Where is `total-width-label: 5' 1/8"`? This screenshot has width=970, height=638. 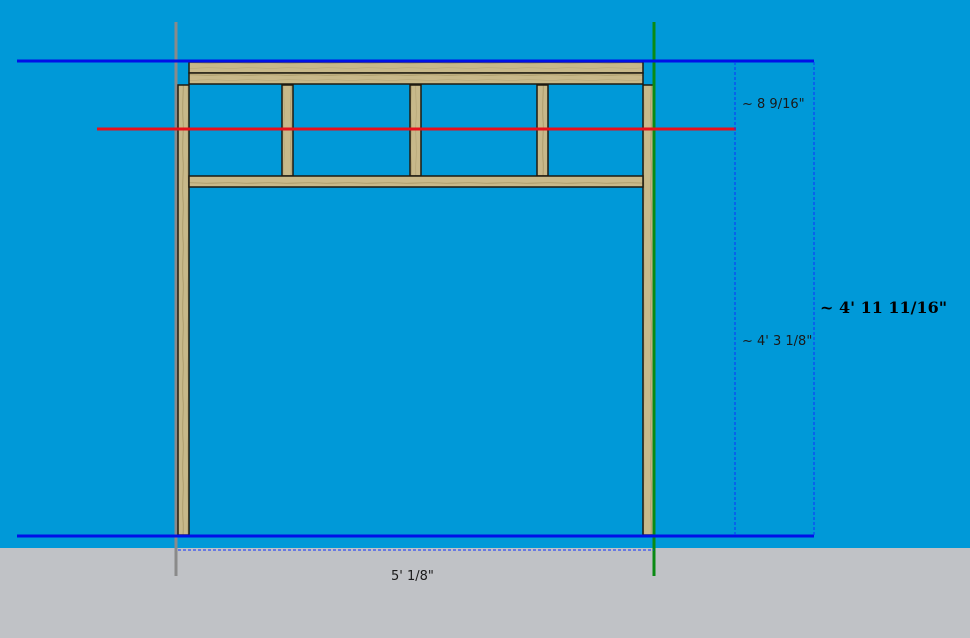 total-width-label: 5' 1/8" is located at coordinates (412, 576).